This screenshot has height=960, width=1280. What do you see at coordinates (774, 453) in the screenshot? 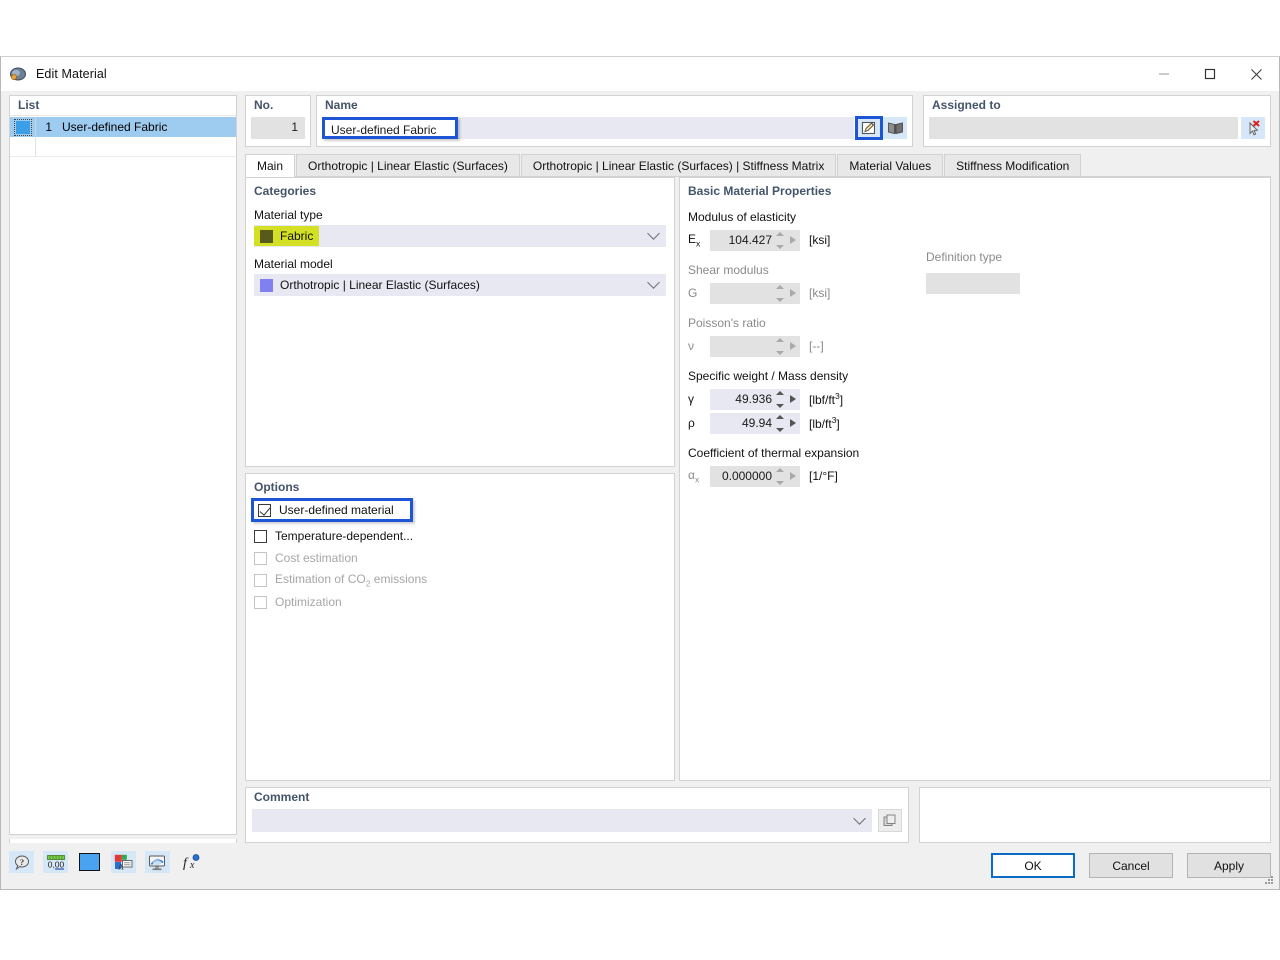
I see `thermal-expansion-label: Coefficient of thermal expansion` at bounding box center [774, 453].